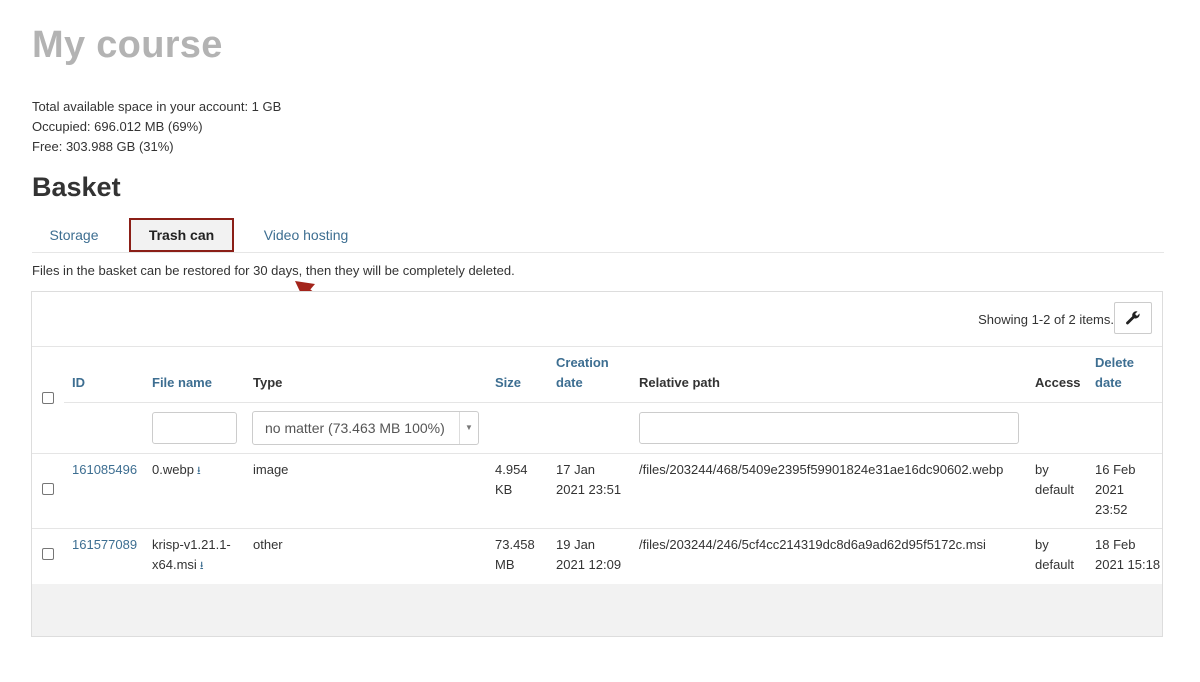 The image size is (1200, 682). Describe the element at coordinates (1128, 554) in the screenshot. I see `row-delete-date: 18 Feb 2021 15:18` at that location.